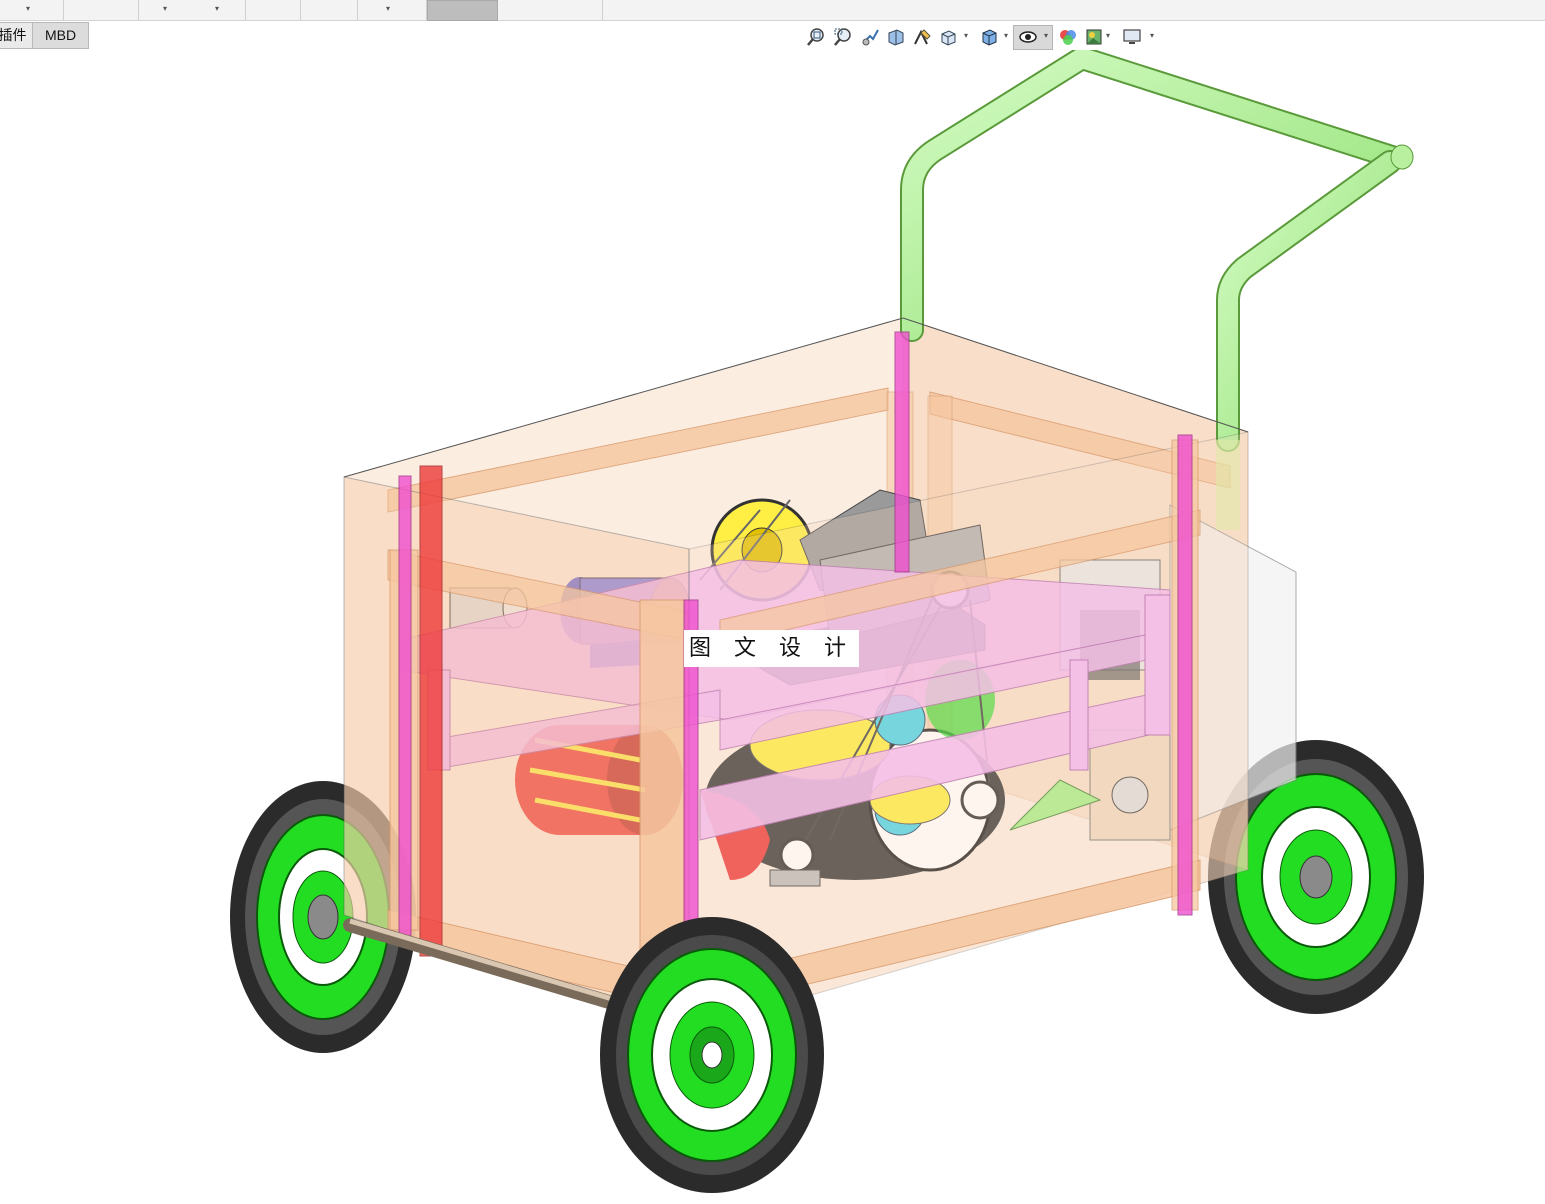 The image size is (1545, 1204). Describe the element at coordinates (948, 37) in the screenshot. I see `view-orientation-icon` at that location.